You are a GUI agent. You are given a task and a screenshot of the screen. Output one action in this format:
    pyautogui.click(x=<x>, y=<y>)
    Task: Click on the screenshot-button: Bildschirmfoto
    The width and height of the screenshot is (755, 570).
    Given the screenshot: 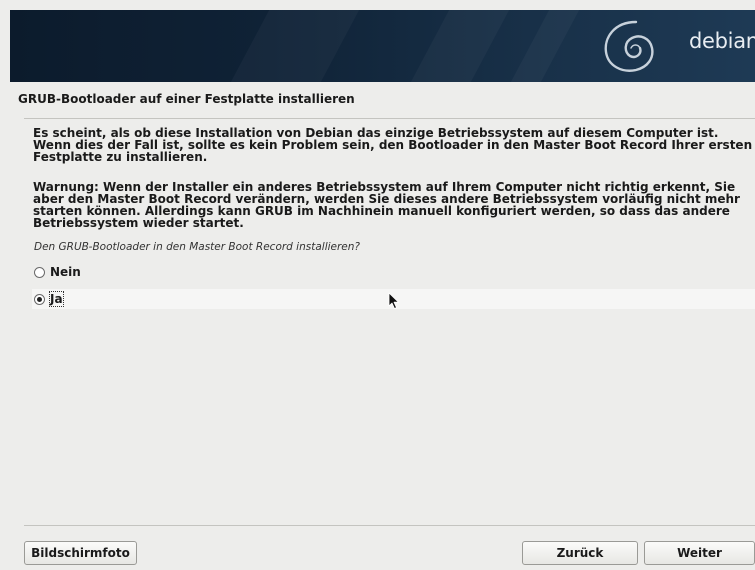 What is the action you would take?
    pyautogui.click(x=80, y=553)
    